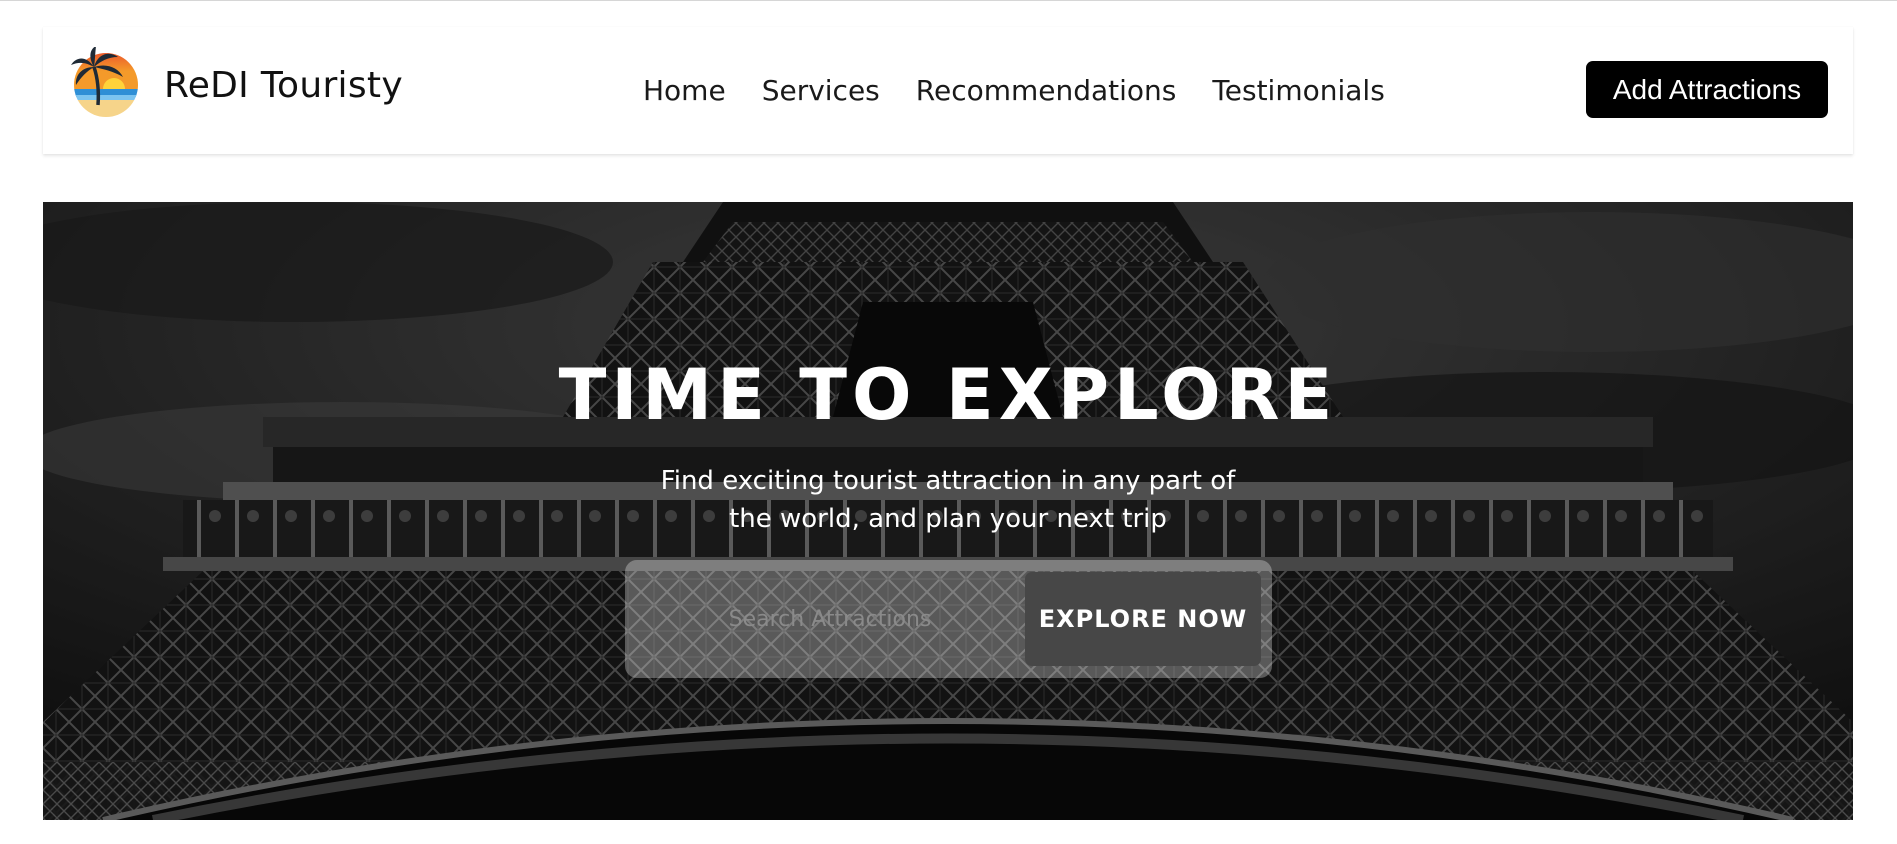 The width and height of the screenshot is (1897, 844). I want to click on nav-link-home: Home, so click(684, 90).